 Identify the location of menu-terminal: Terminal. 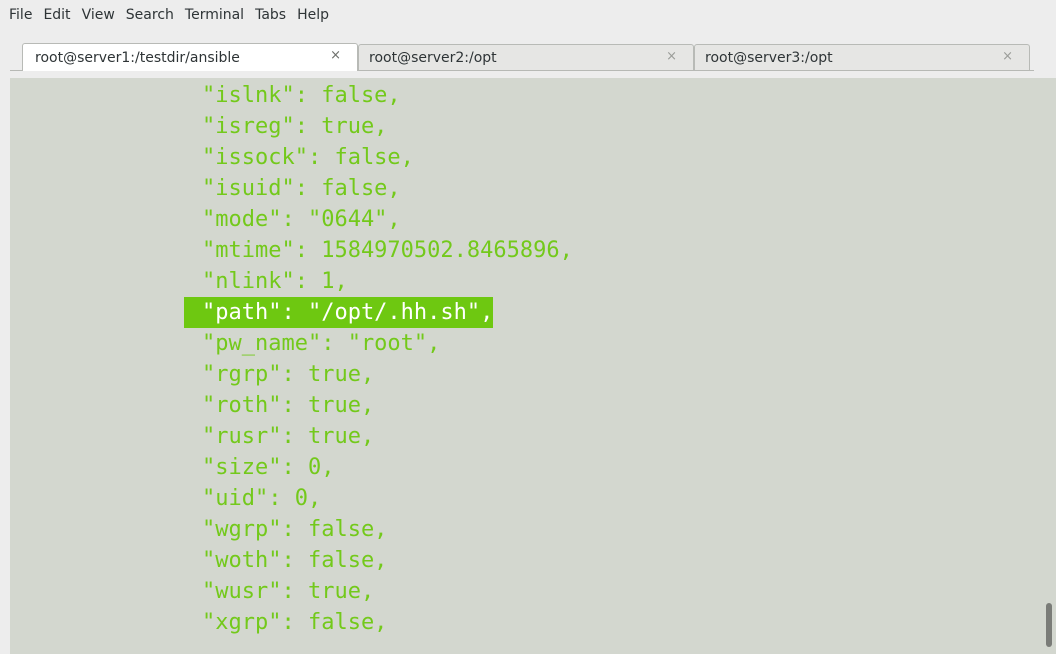
(214, 15).